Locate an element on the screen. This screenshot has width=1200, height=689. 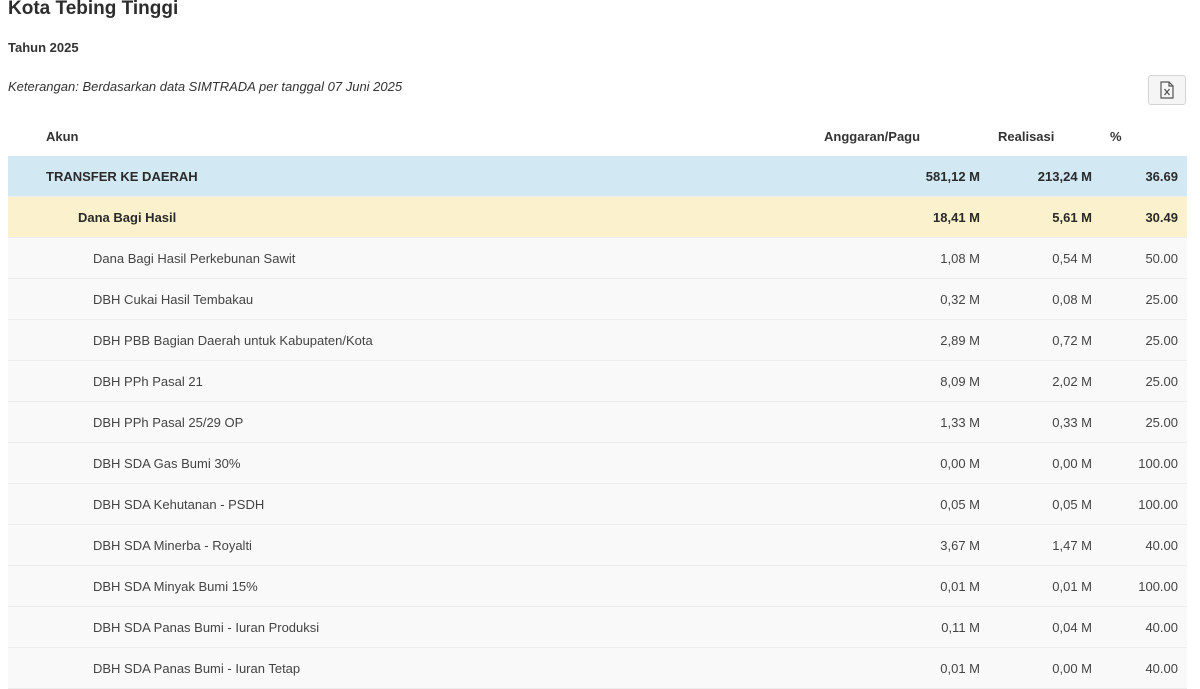
excel-export-icon is located at coordinates (1167, 90).